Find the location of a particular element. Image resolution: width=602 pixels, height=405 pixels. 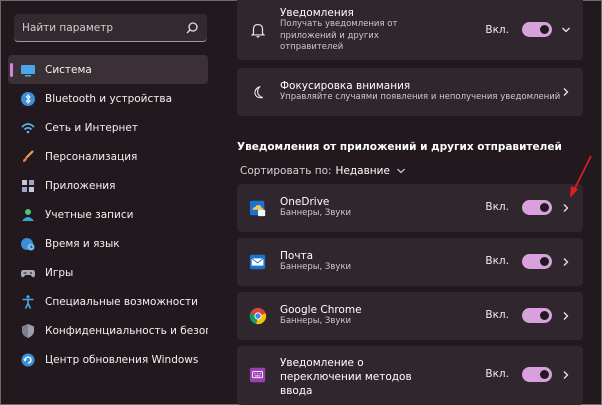

sidebar-item-label: Bluetooth и устройства is located at coordinates (108, 98).